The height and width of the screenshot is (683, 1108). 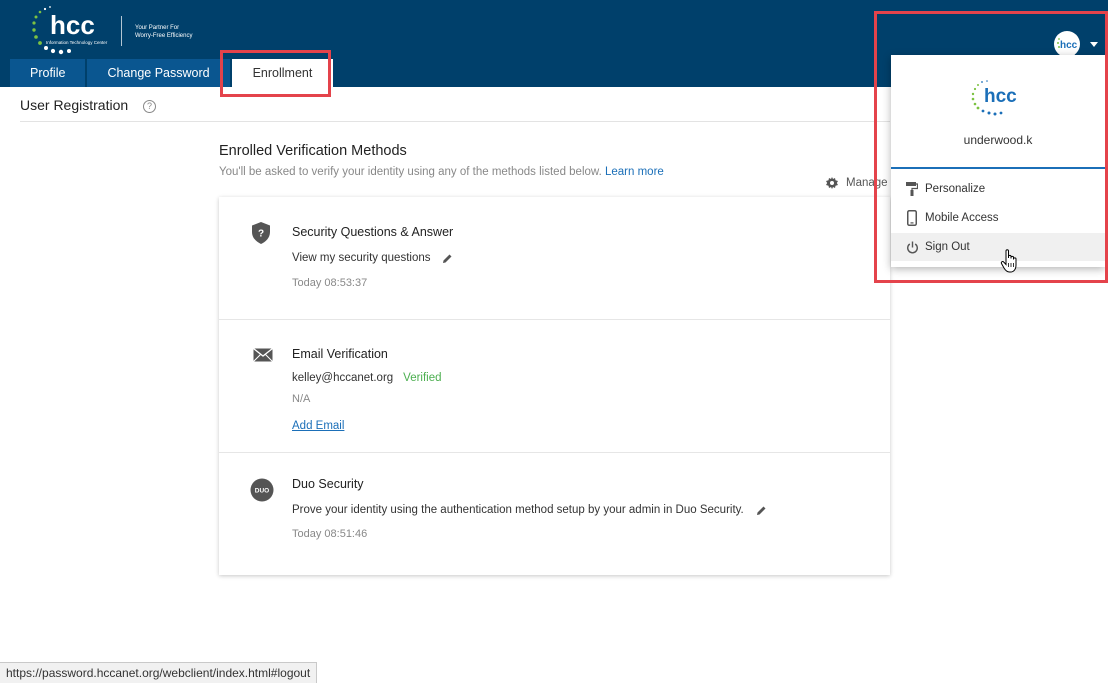 I want to click on hcc-logo: hcc, so click(x=998, y=98).